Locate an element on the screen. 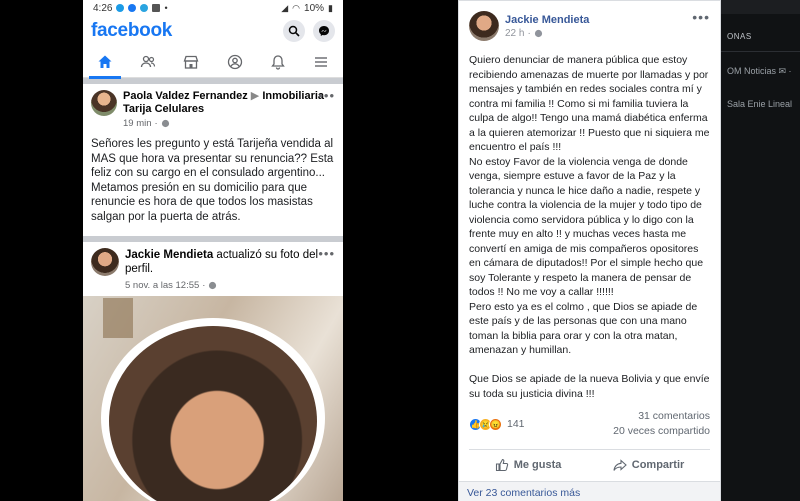 Image resolution: width=800 pixels, height=501 pixels. telegram-notification-icon is located at coordinates (144, 8).